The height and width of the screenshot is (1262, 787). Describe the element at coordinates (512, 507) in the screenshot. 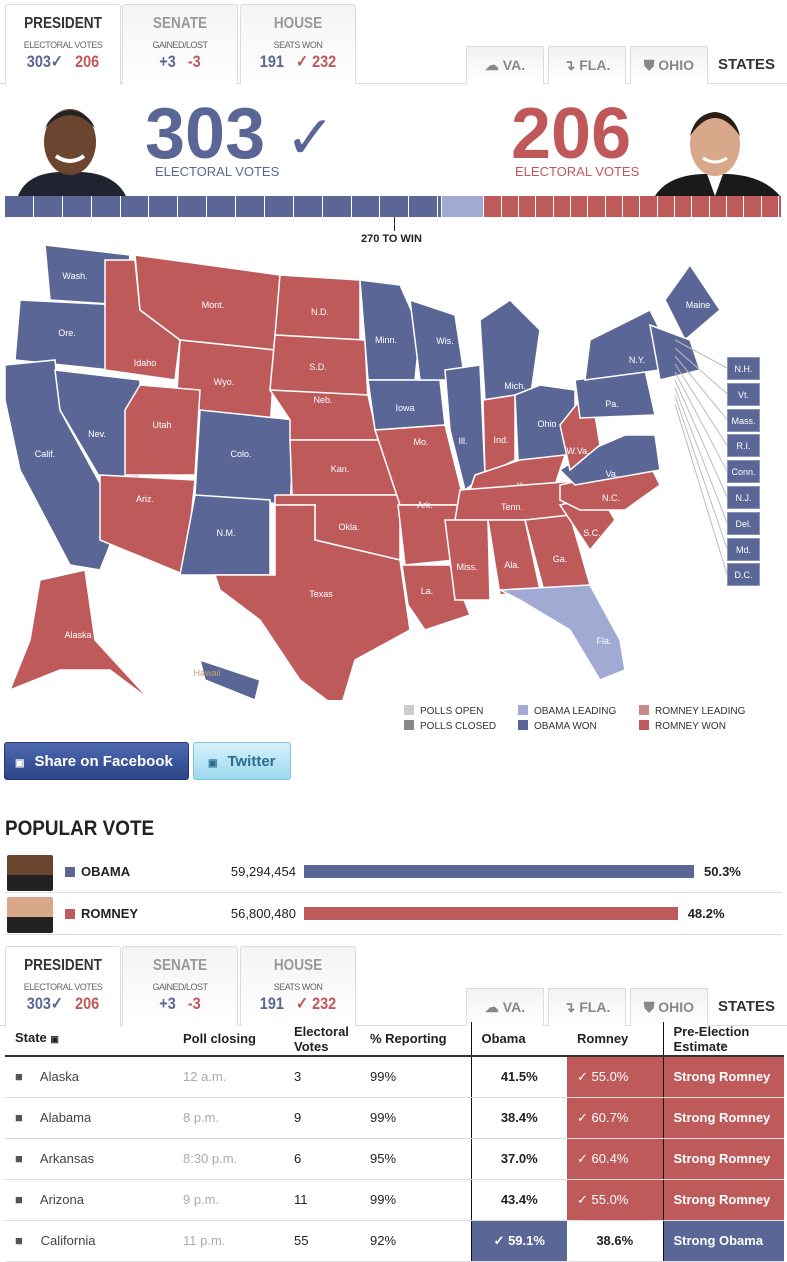

I see `state-label: Tenn.` at that location.